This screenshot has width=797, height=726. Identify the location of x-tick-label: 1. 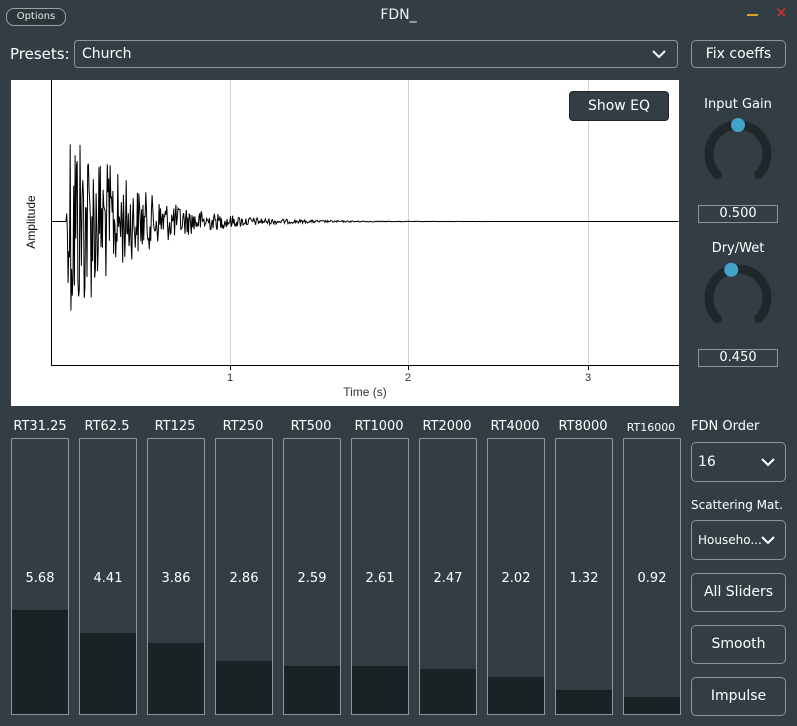
(230, 378).